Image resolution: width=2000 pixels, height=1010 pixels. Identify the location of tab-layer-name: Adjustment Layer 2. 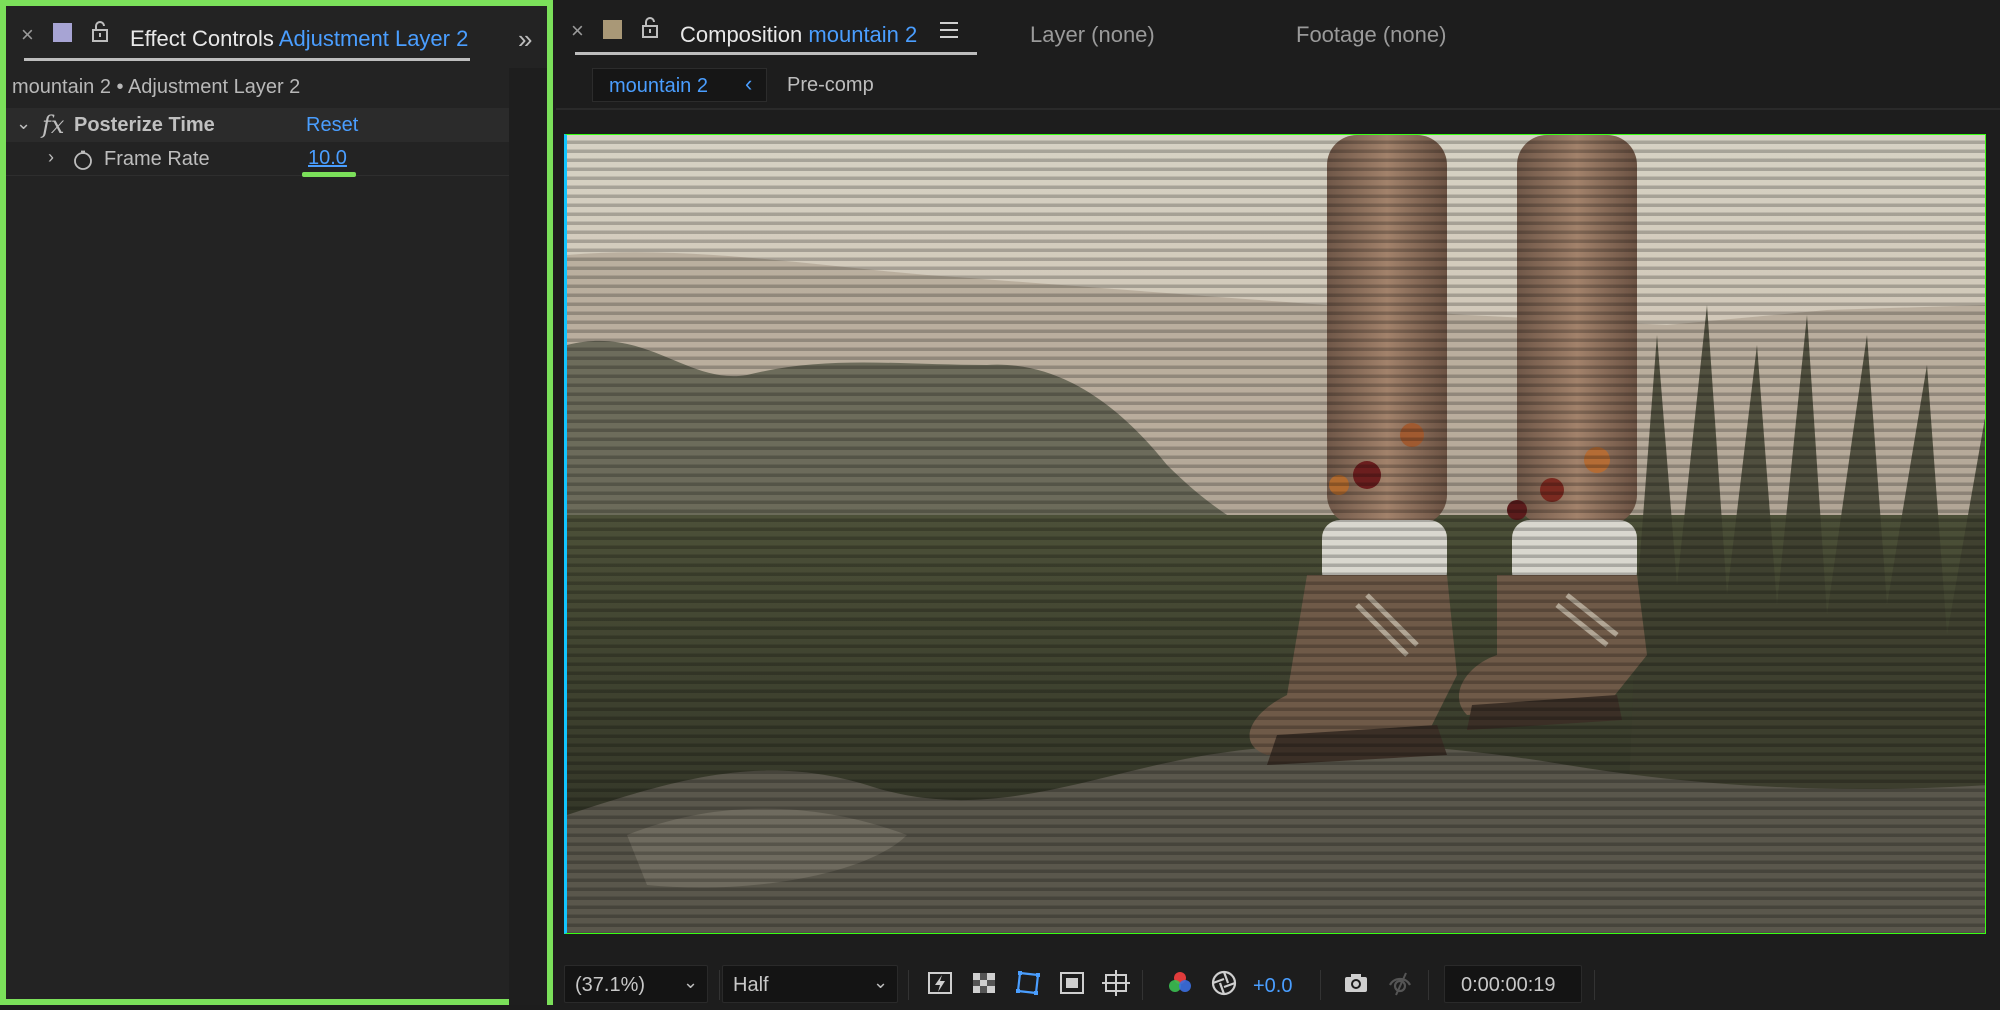
(374, 38).